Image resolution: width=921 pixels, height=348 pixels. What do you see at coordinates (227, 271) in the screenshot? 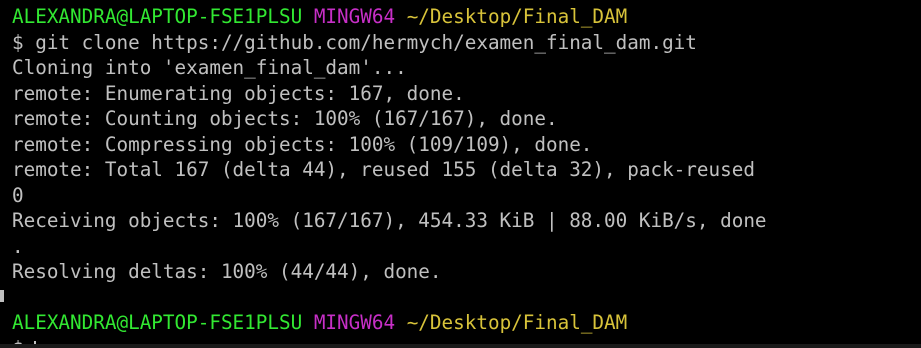
I see `output-line: Resolving deltas: 100% (44/44), done.` at bounding box center [227, 271].